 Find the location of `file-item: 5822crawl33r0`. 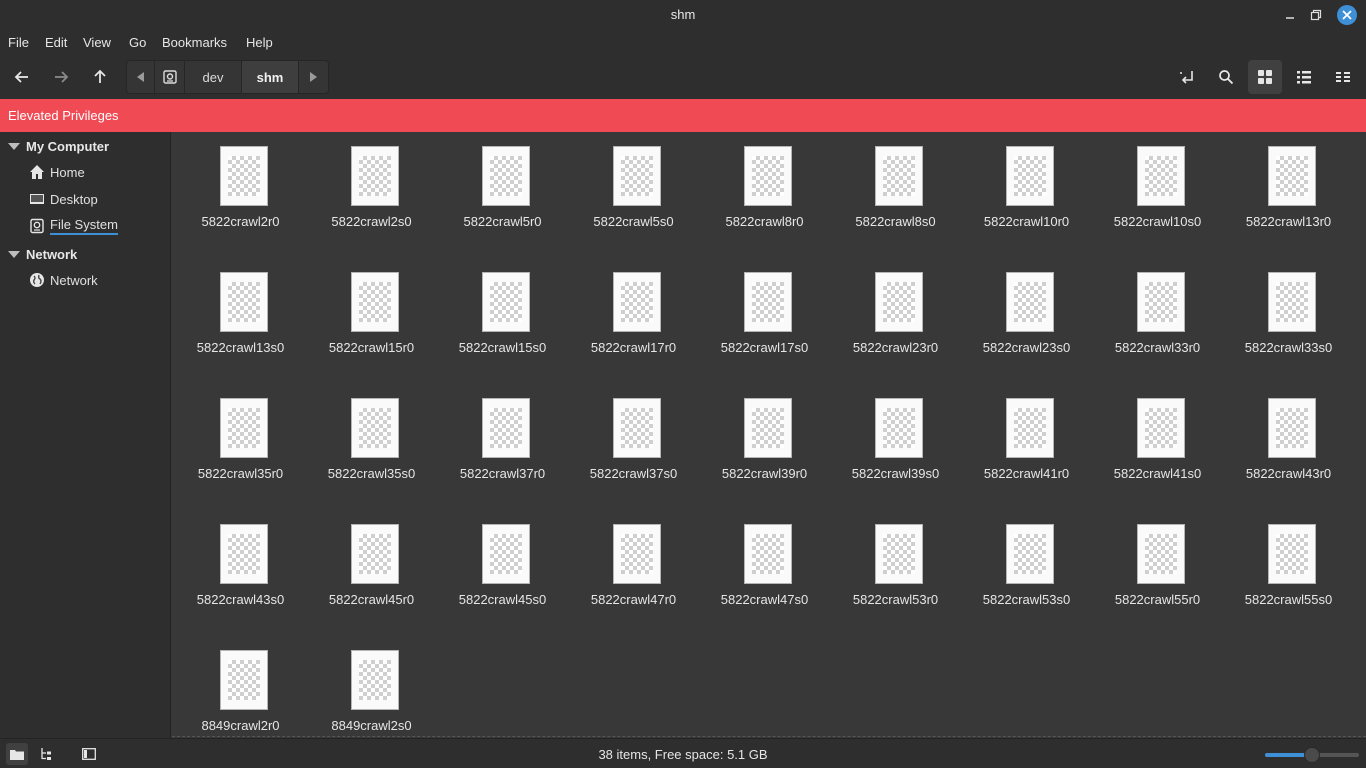

file-item: 5822crawl33r0 is located at coordinates (1157, 313).